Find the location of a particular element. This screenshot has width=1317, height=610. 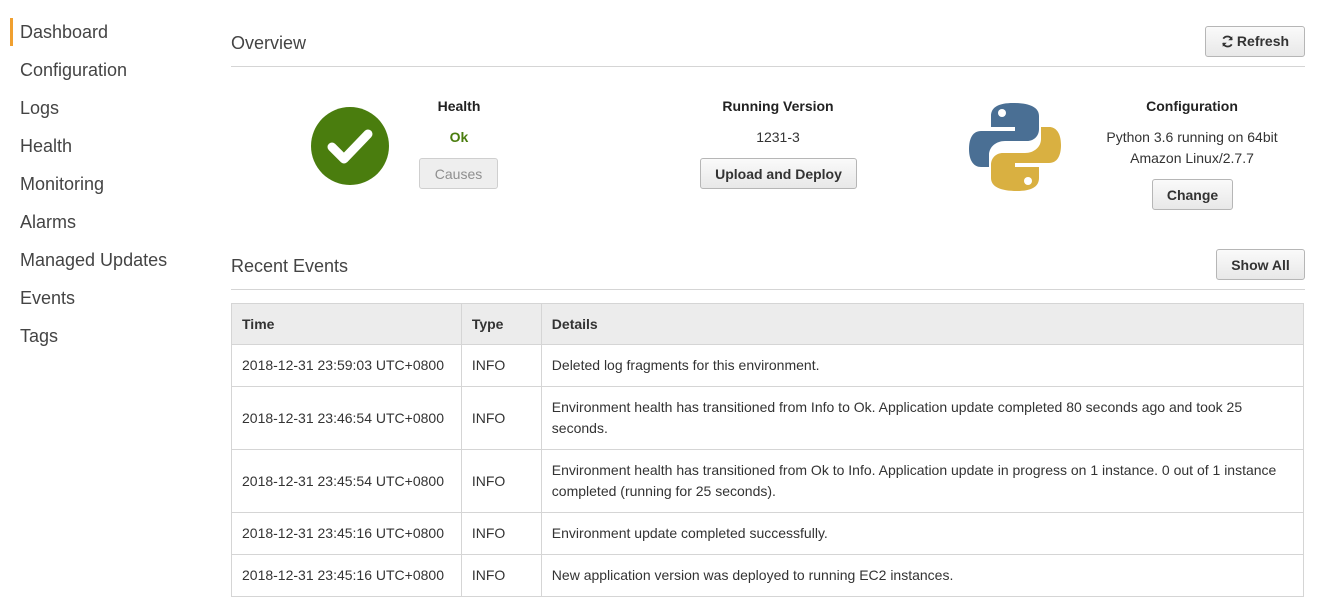

event-time: 2018-12-31 23:46:54 UTC+0800 is located at coordinates (346, 418).